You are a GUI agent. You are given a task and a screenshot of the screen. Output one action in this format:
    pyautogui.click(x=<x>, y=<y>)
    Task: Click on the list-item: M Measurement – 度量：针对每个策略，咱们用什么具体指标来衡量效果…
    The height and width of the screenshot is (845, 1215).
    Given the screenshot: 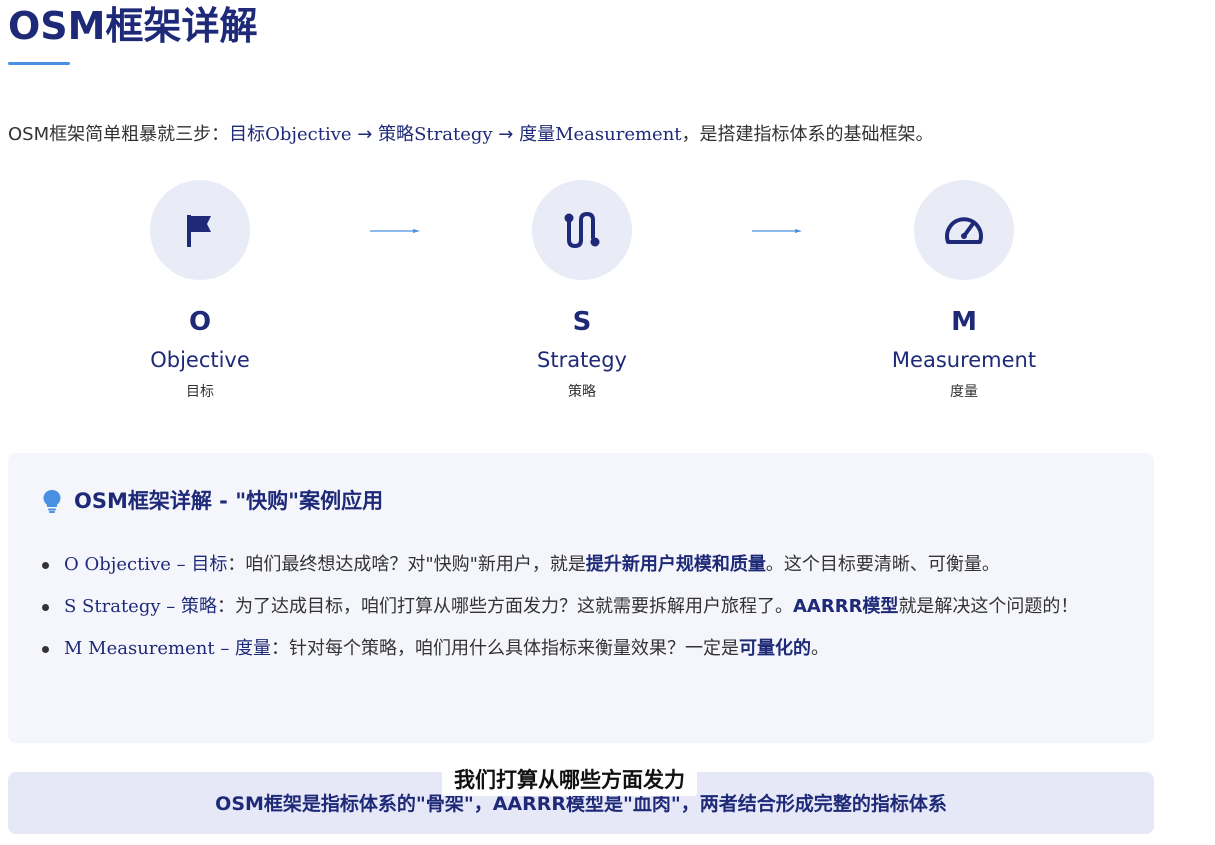 What is the action you would take?
    pyautogui.click(x=582, y=649)
    